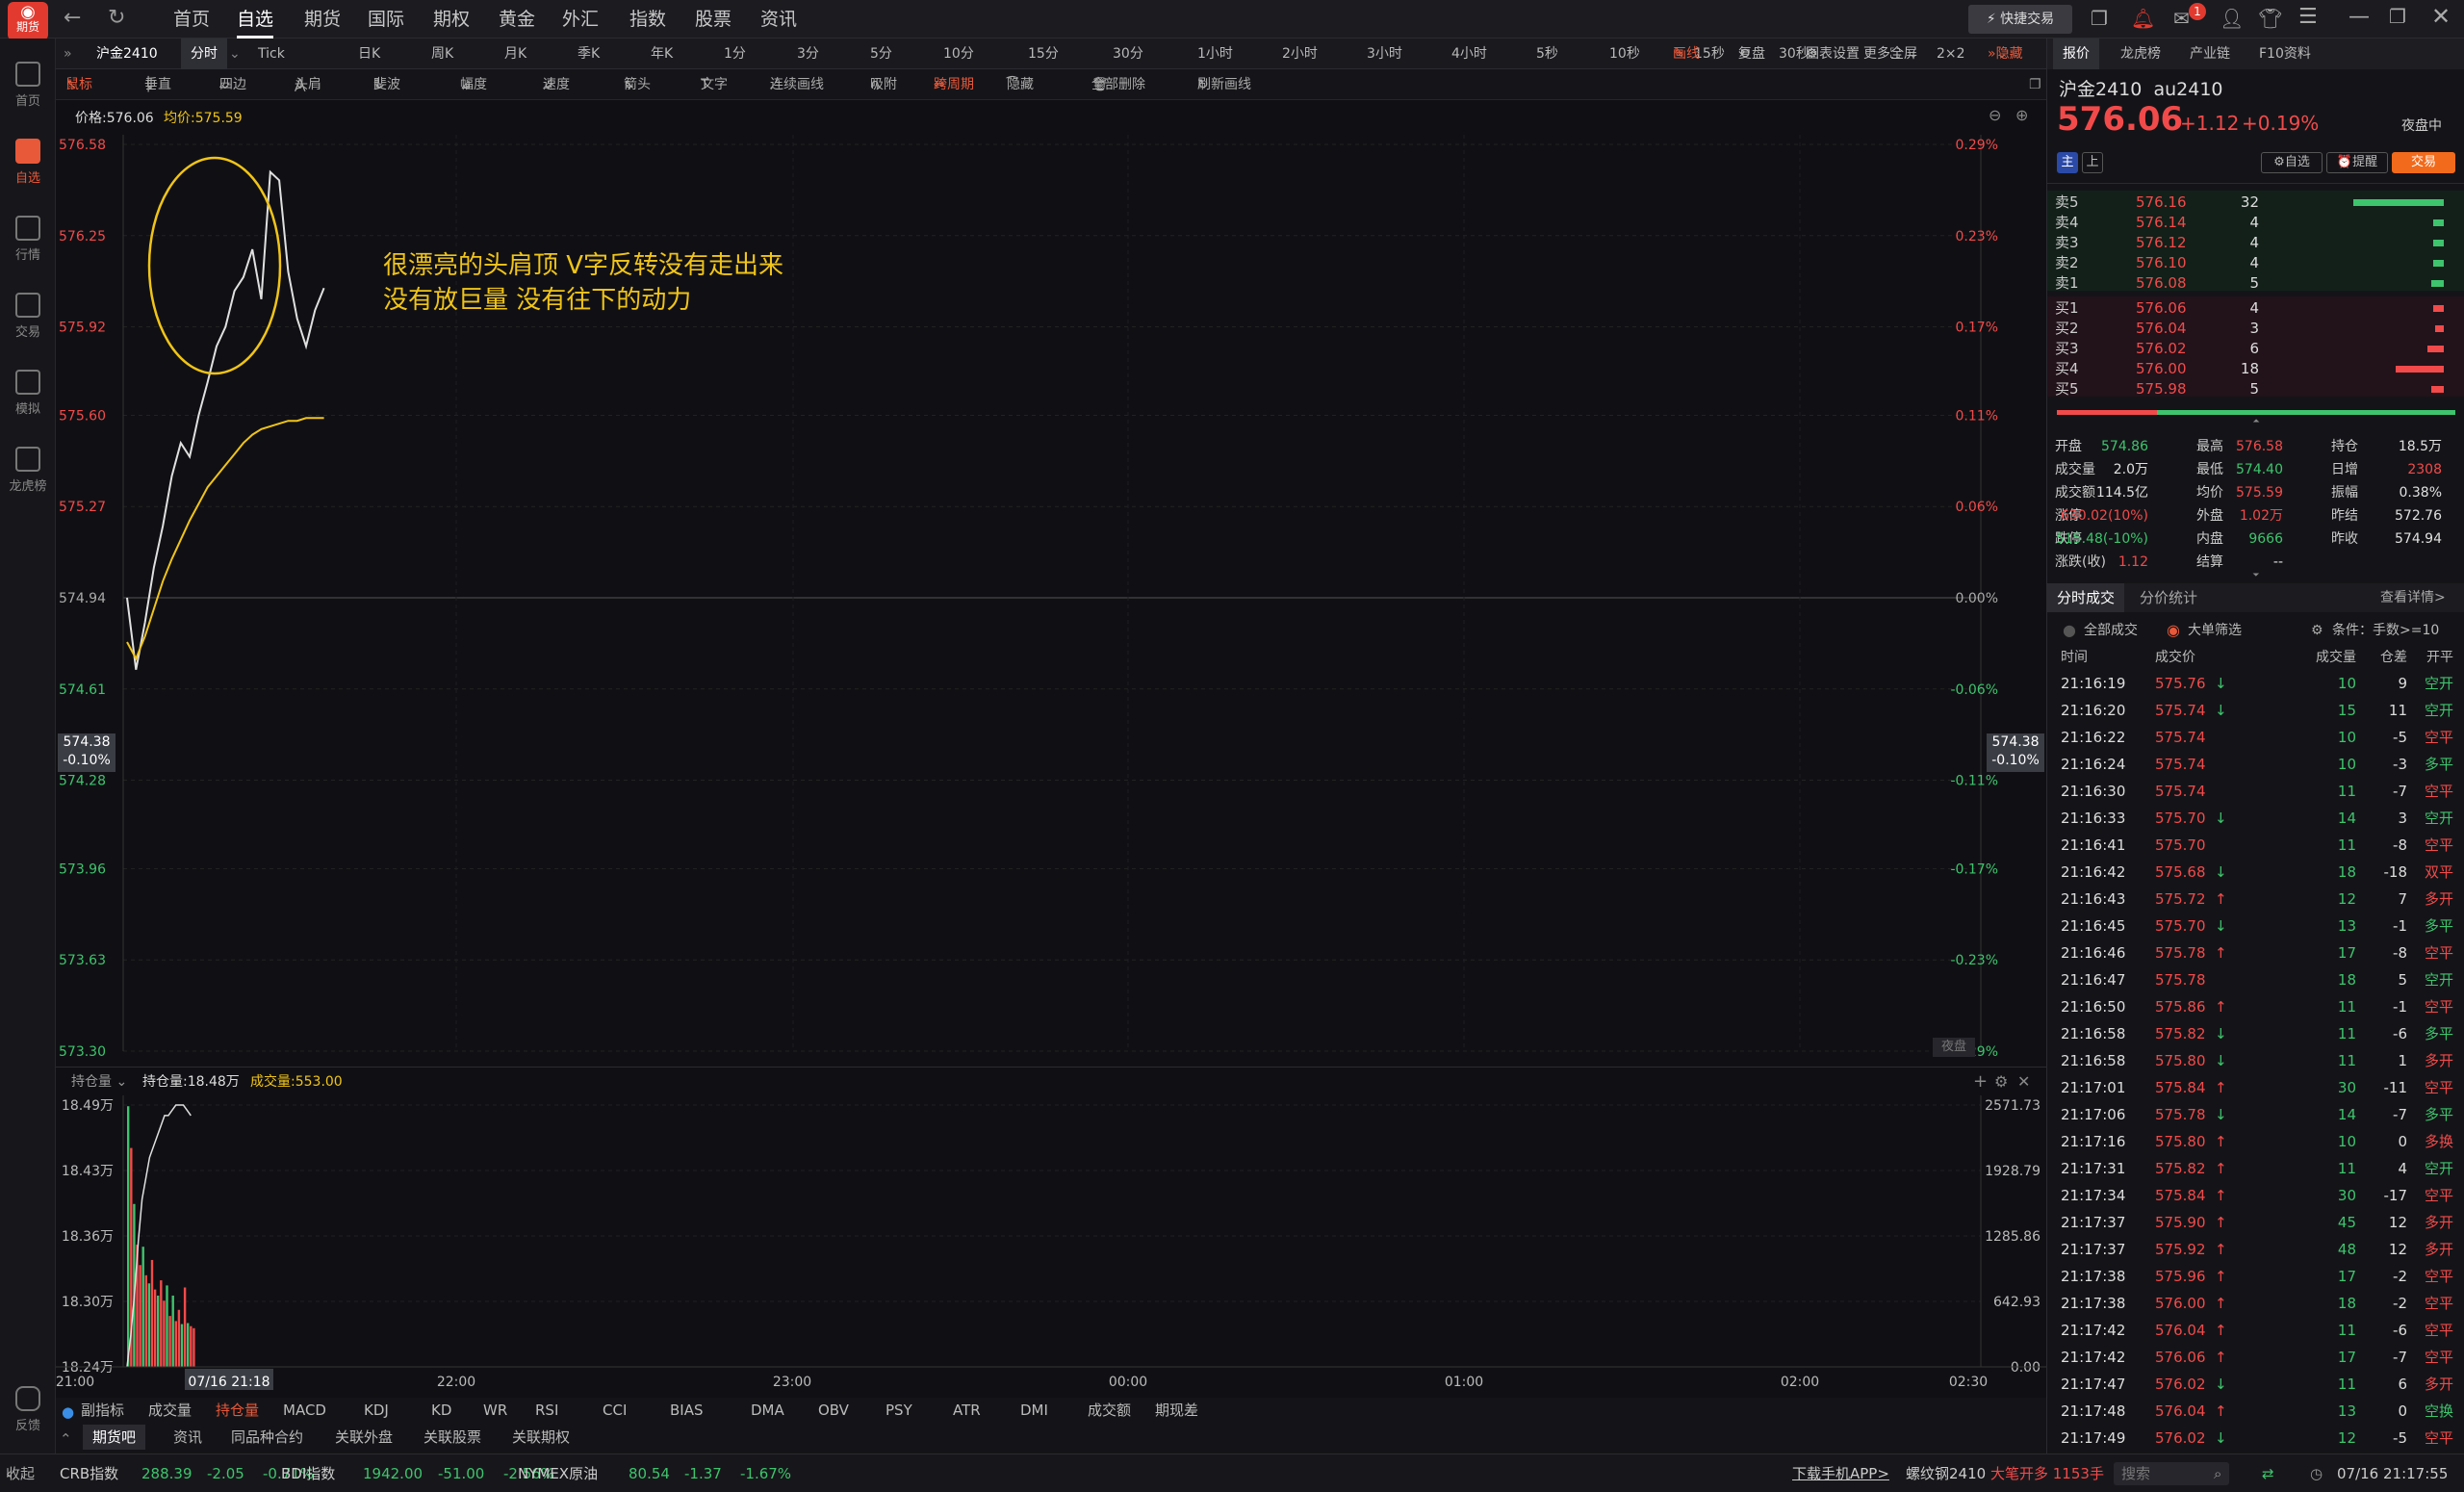 The image size is (2464, 1492). I want to click on indicator-tab-7: RSI, so click(546, 1410).